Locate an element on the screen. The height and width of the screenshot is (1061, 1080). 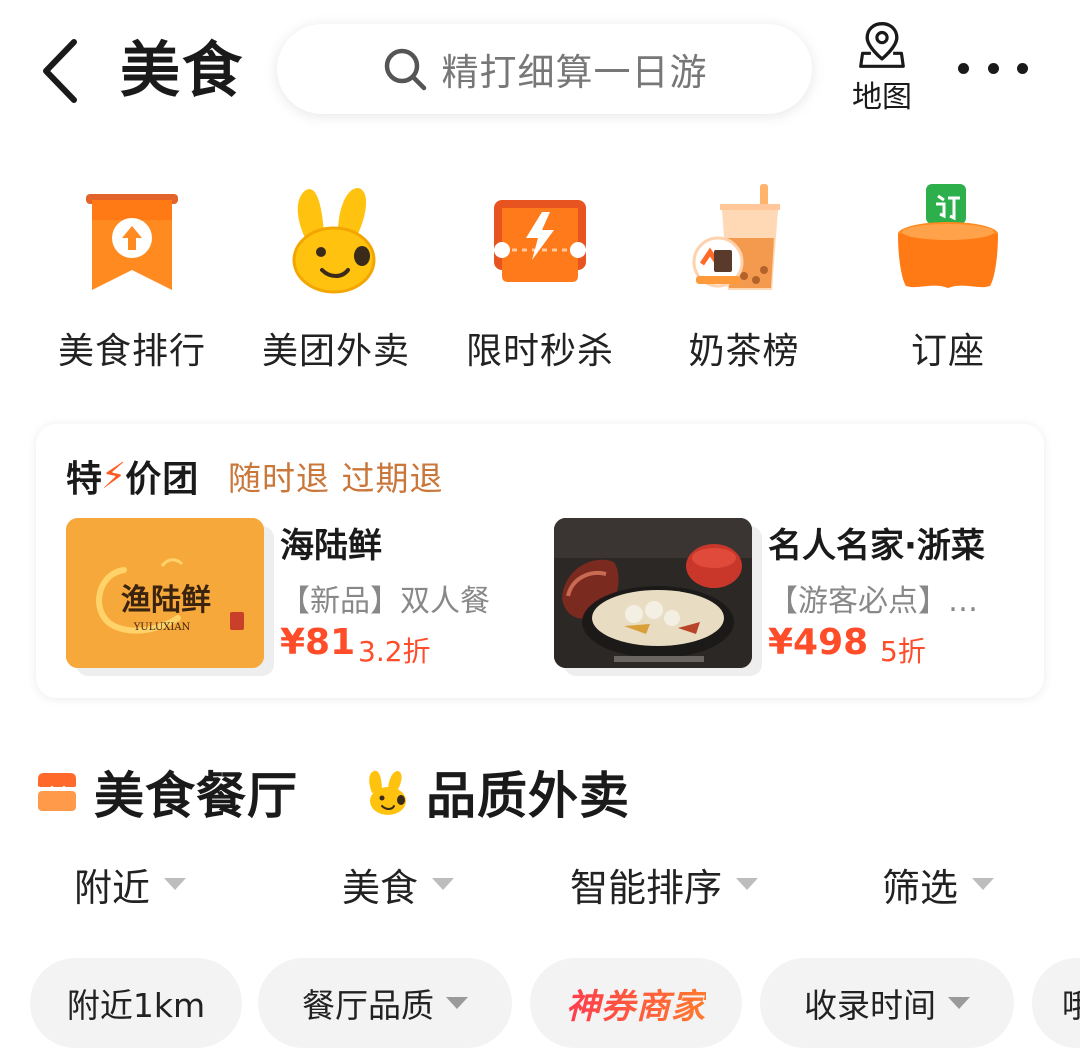
category-label: 限时秒杀 is located at coordinates (539, 351).